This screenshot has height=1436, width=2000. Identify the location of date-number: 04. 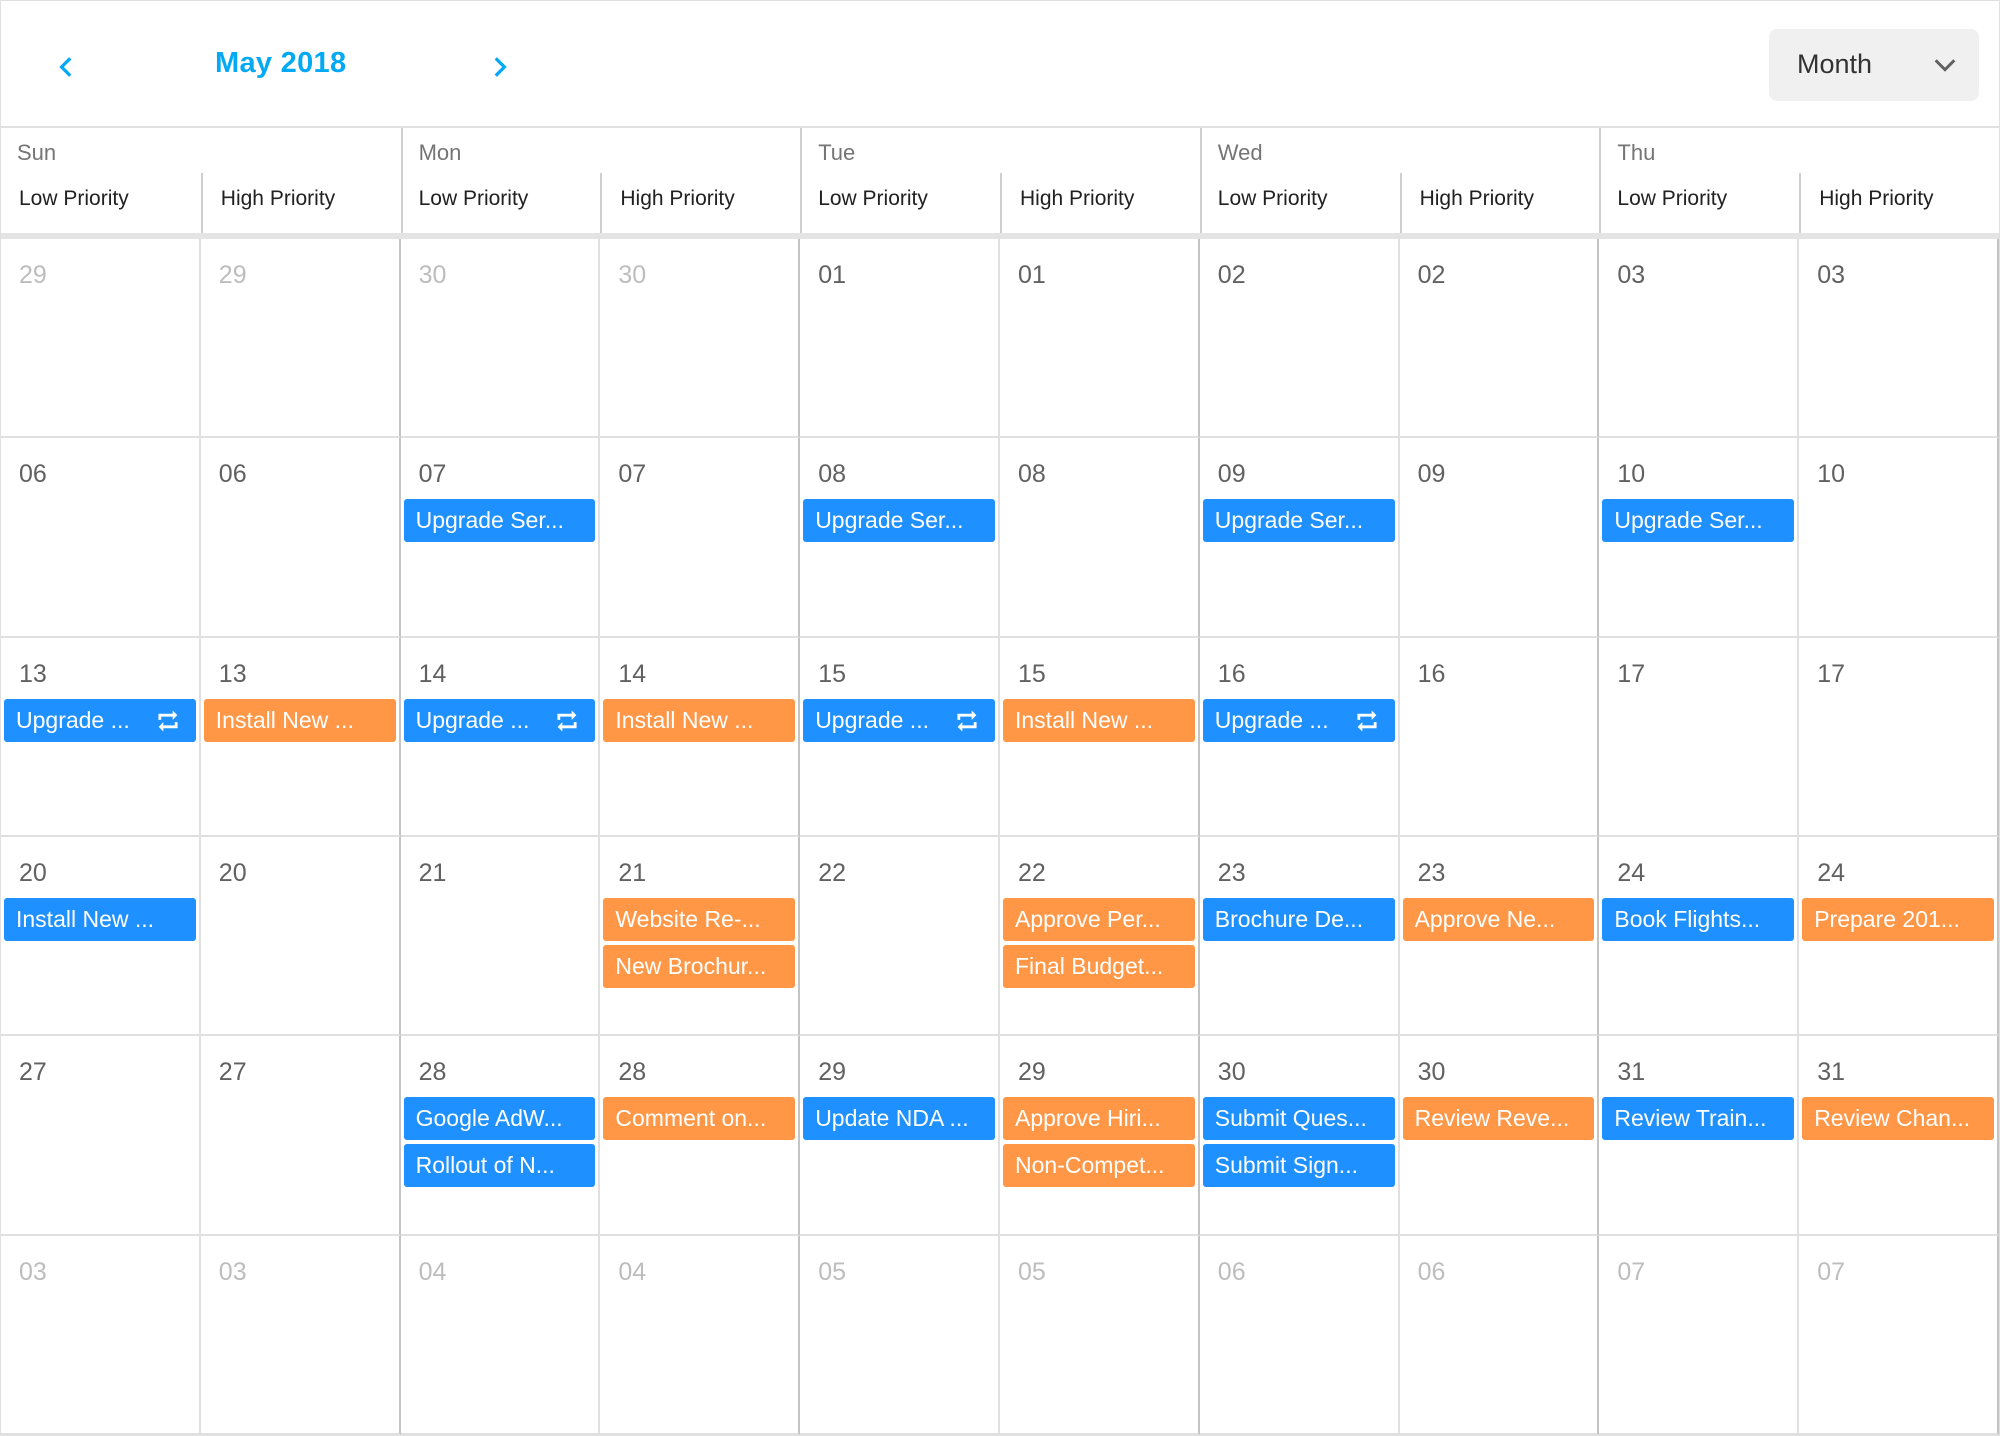
(632, 1272).